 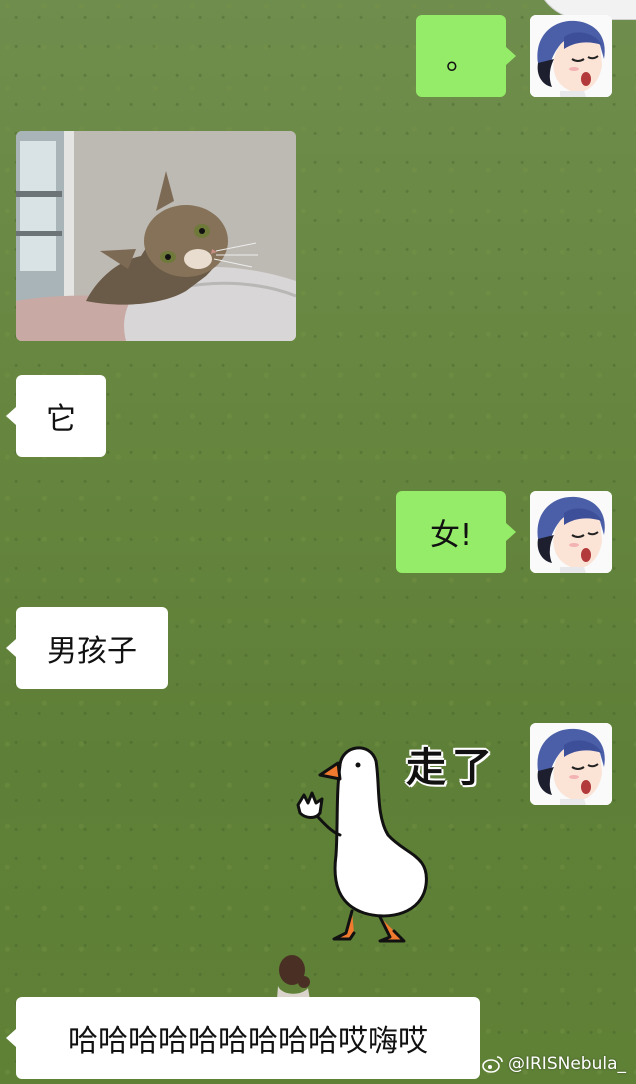 I want to click on message-text: 男孩子, so click(x=92, y=651).